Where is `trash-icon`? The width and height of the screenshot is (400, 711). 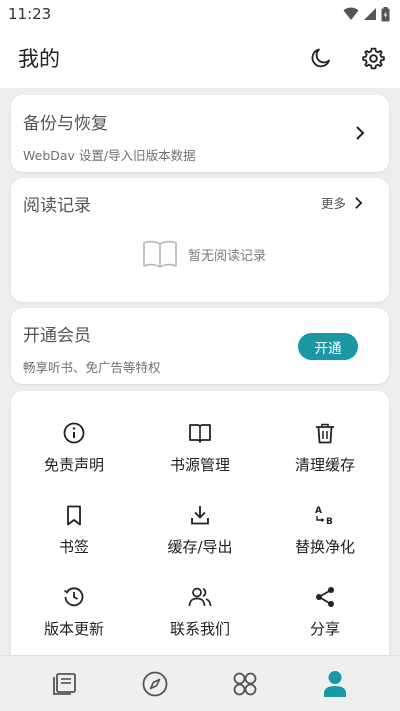
trash-icon is located at coordinates (325, 433).